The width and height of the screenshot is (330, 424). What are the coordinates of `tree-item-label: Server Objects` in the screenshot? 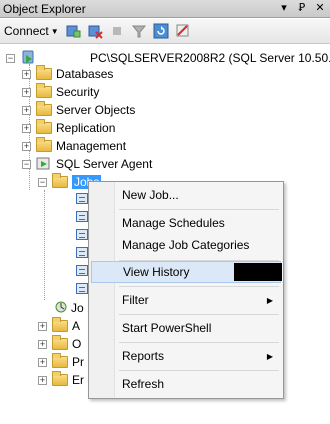 It's located at (96, 110).